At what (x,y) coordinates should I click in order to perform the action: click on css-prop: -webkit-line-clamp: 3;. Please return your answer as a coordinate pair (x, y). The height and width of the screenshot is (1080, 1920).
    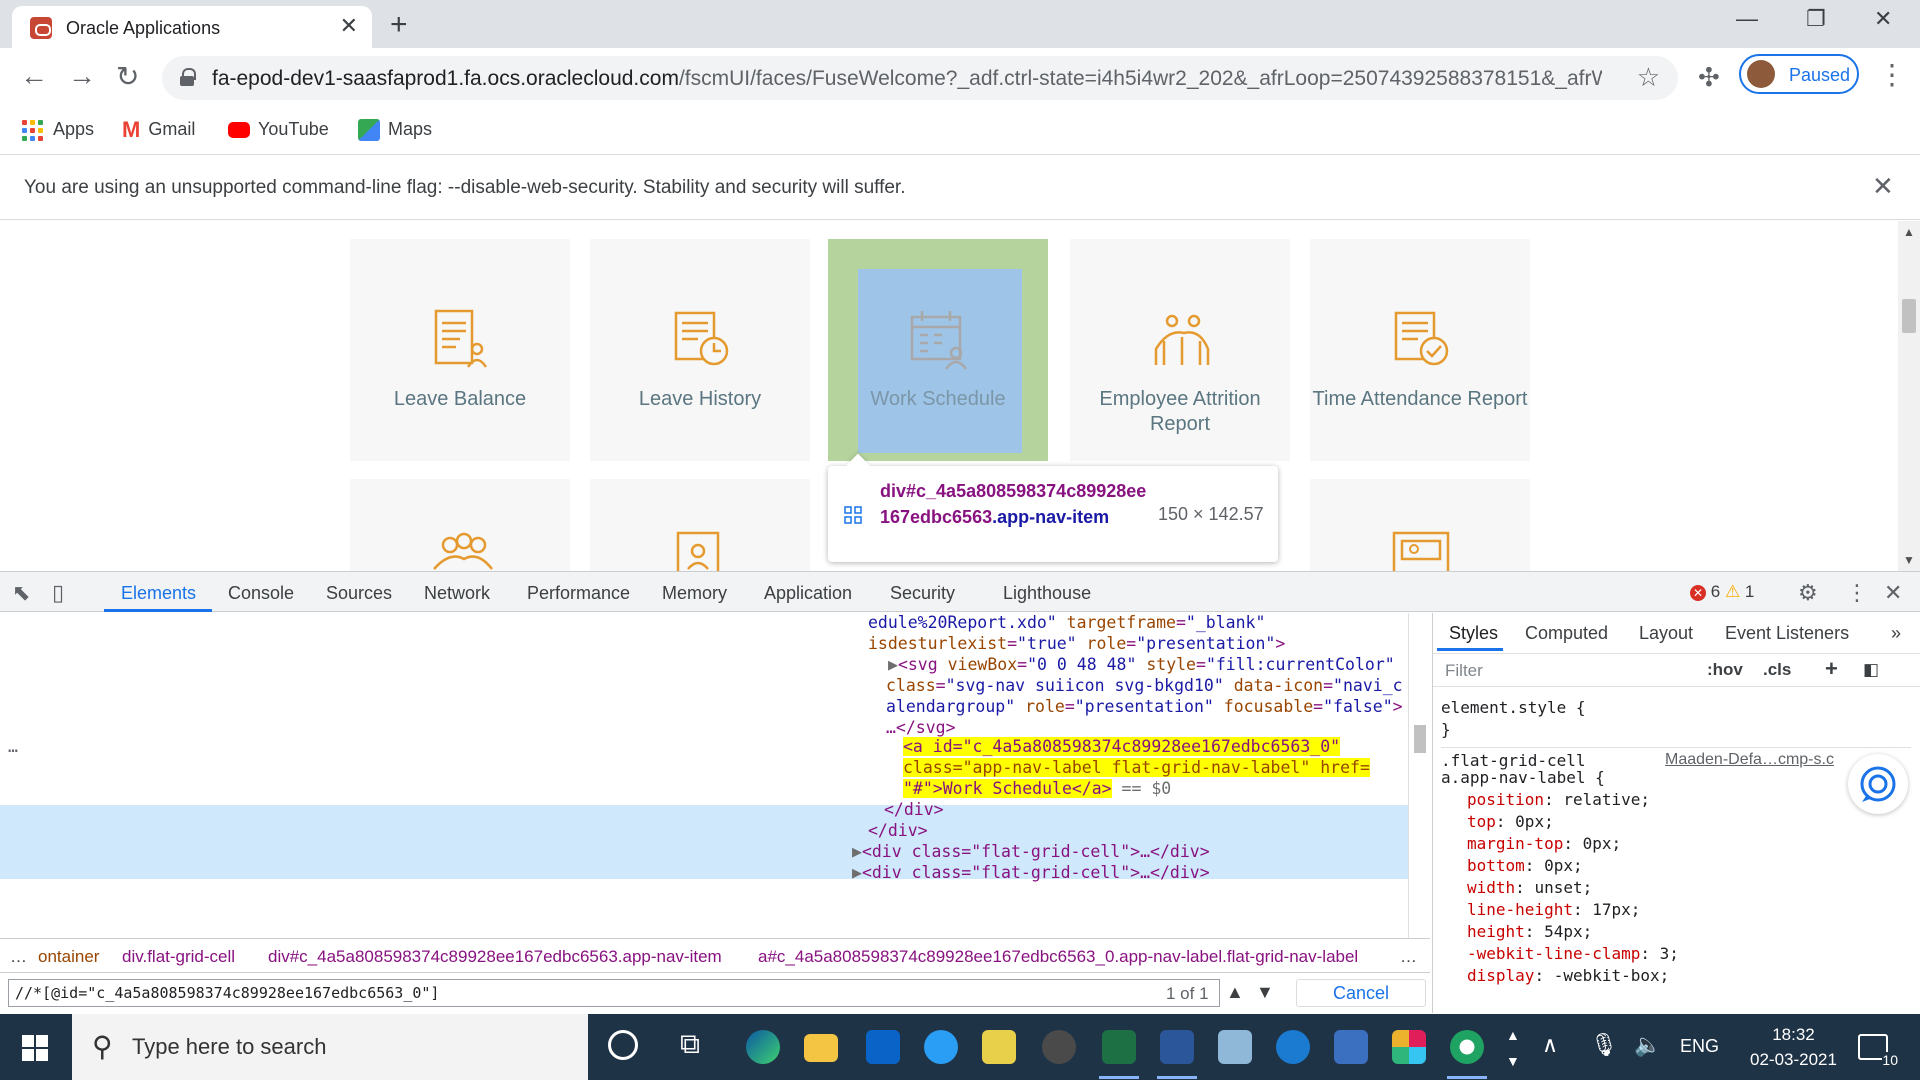
    Looking at the image, I should click on (1573, 954).